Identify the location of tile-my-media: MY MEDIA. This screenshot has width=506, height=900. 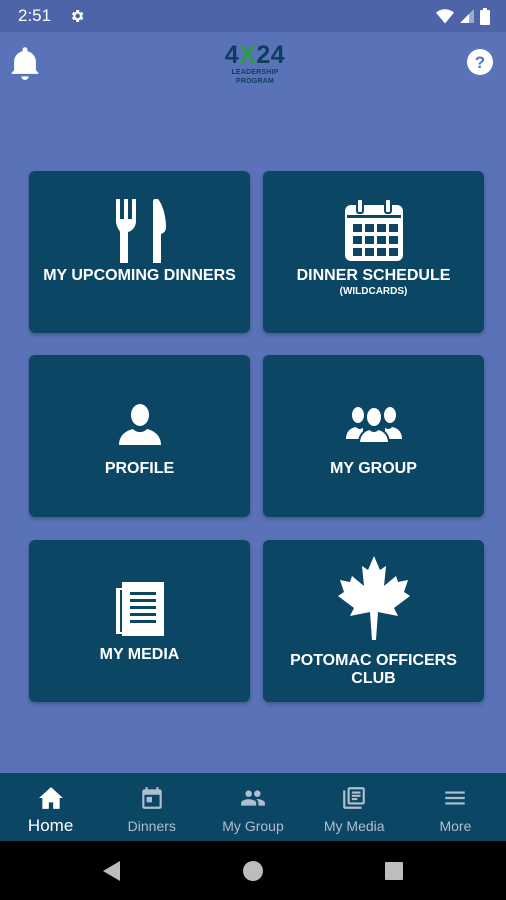
(139, 621).